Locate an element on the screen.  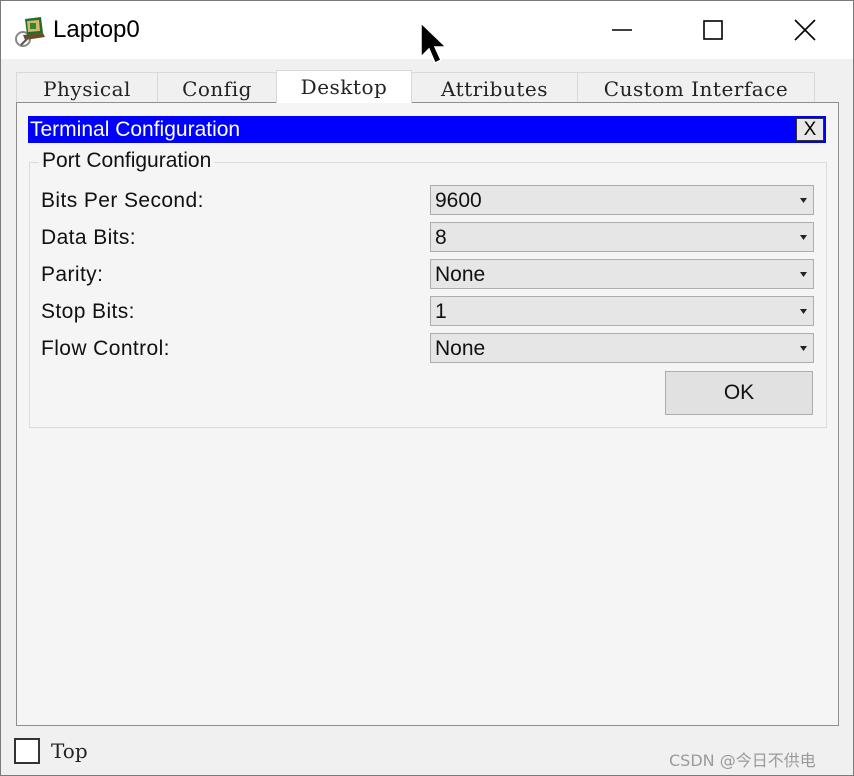
flow-control-label: Flow Control: is located at coordinates (105, 348).